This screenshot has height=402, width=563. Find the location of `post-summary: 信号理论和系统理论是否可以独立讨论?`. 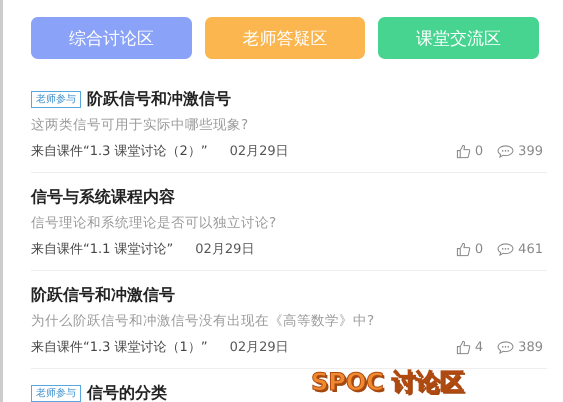

post-summary: 信号理论和系统理论是否可以独立讨论? is located at coordinates (154, 223).